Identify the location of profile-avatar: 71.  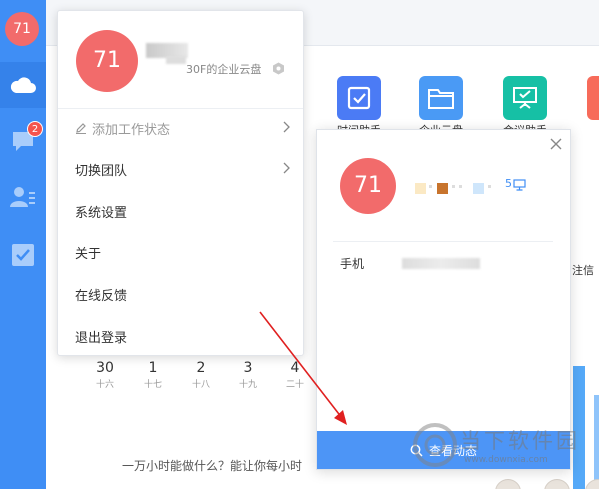
(107, 61).